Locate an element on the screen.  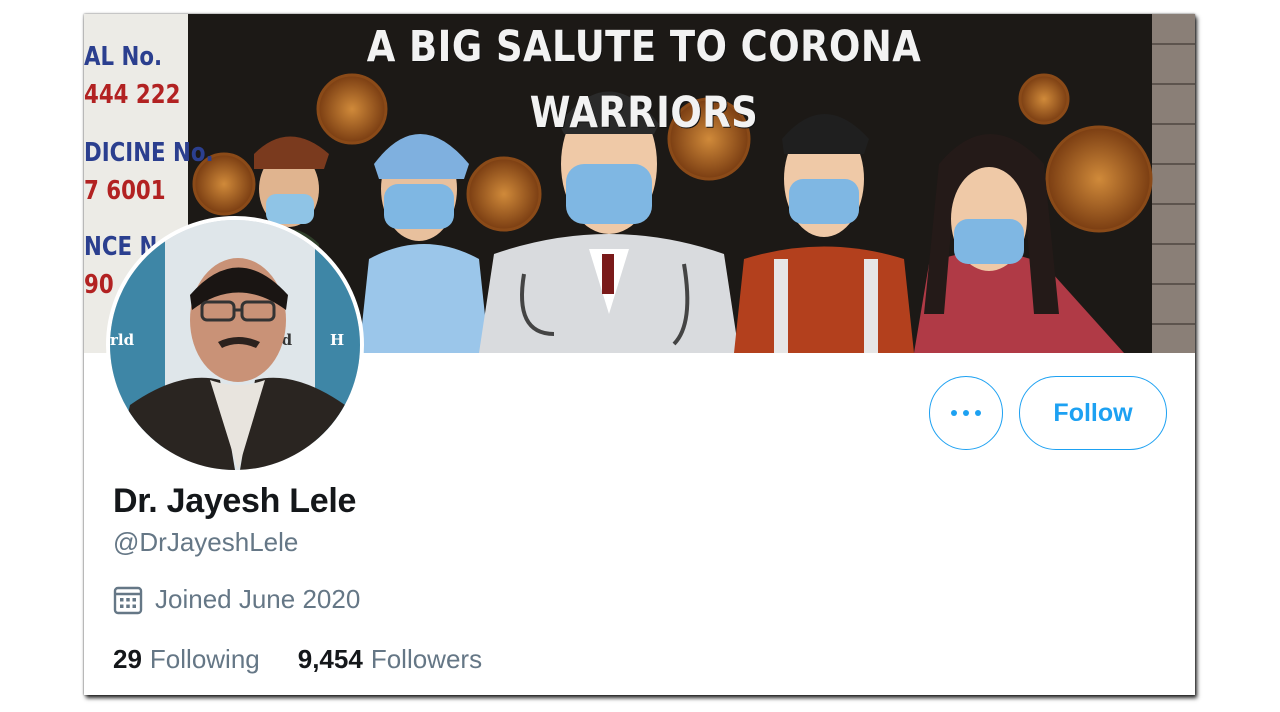
notice-line: 90 is located at coordinates (99, 285).